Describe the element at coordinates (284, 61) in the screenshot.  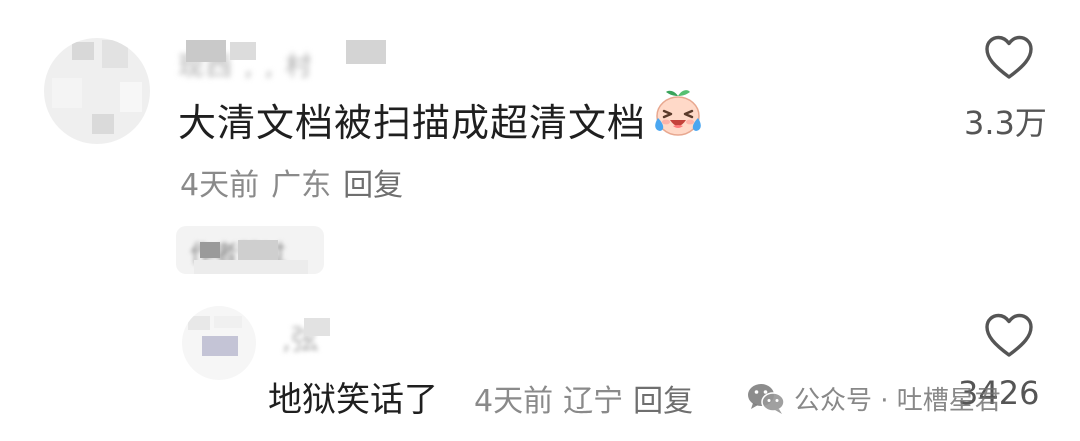
I see `commenter-username: 现西 , , 村` at that location.